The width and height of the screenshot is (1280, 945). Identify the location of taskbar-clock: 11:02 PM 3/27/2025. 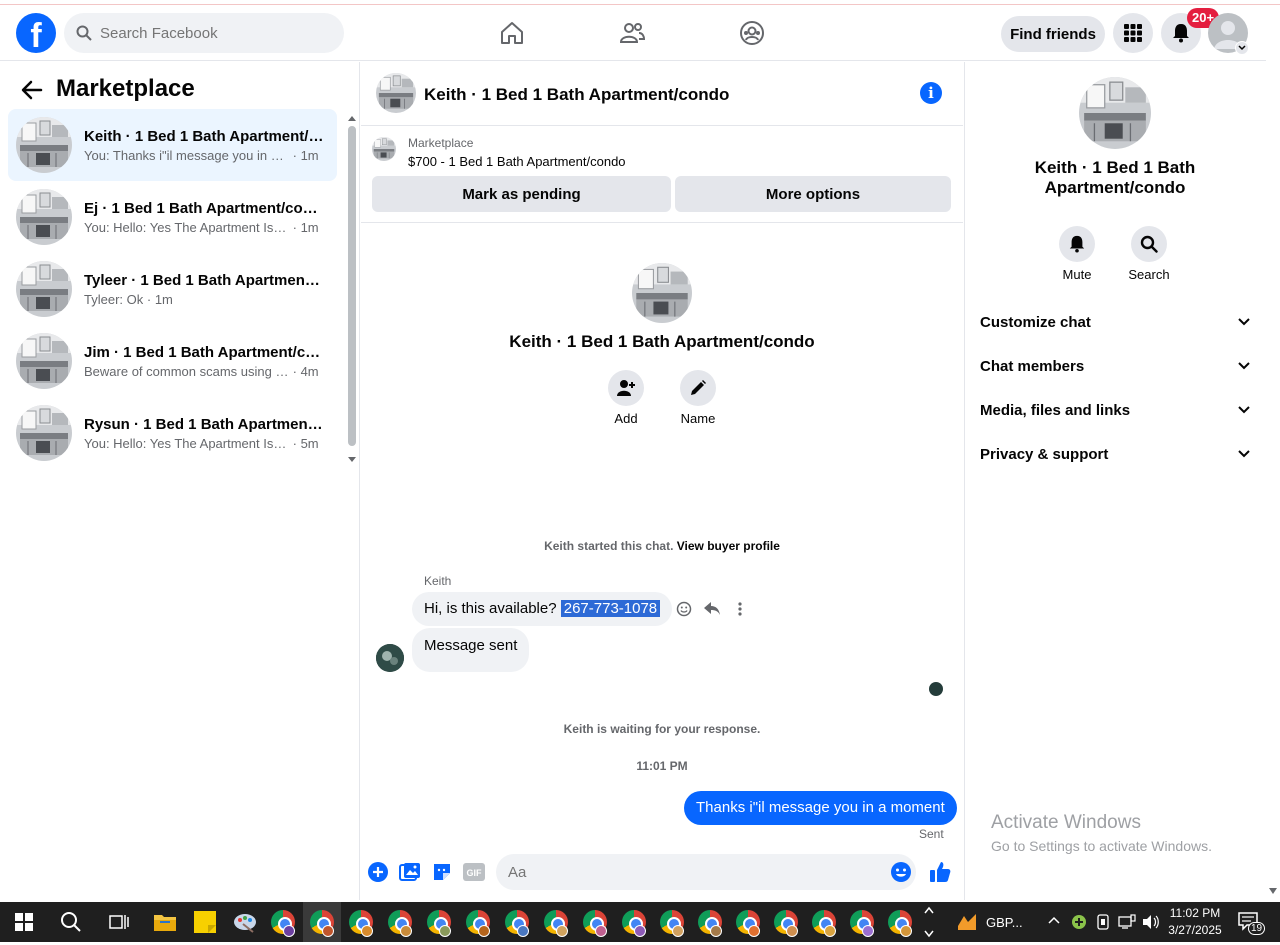
(1195, 922).